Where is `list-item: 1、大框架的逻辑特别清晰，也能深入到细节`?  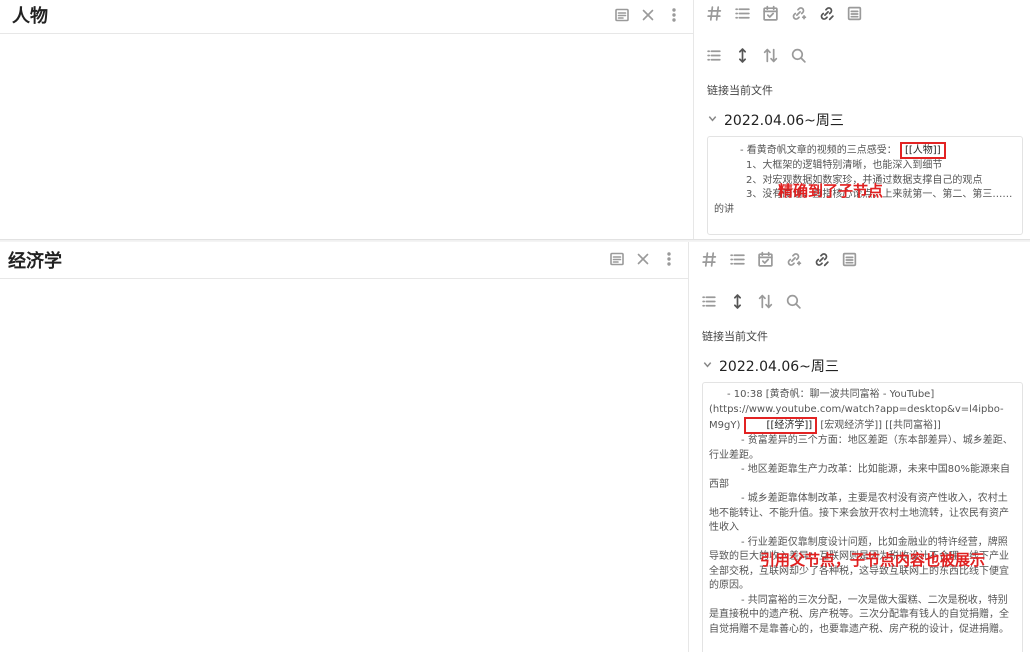
list-item: 1、大框架的逻辑特别清晰，也能深入到细节 is located at coordinates (844, 165).